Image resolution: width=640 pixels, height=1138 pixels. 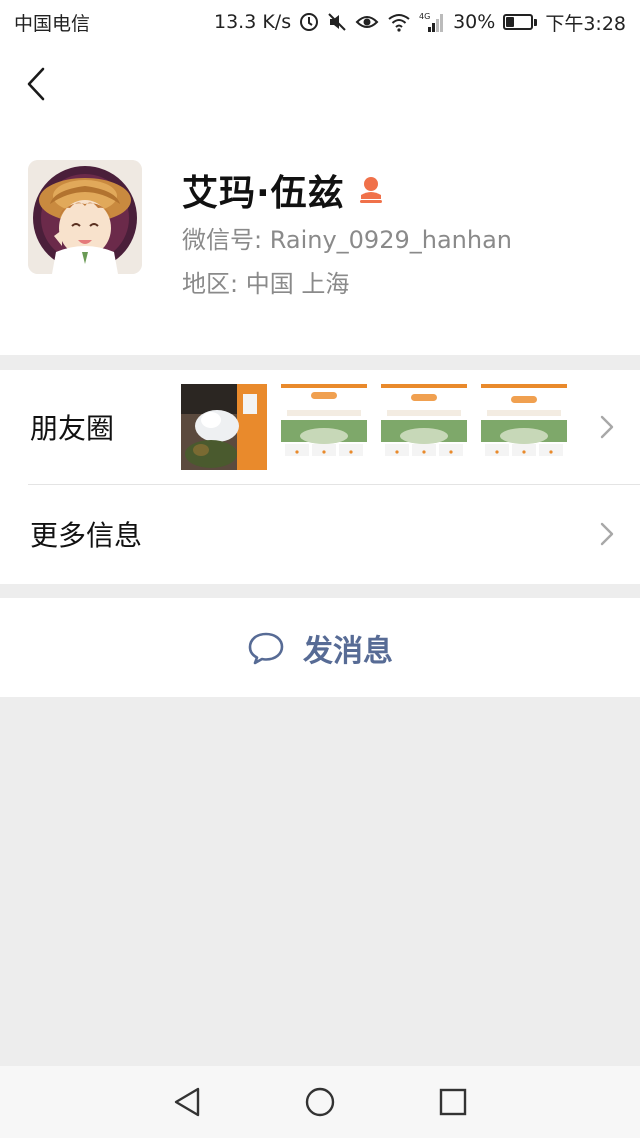 What do you see at coordinates (367, 22) in the screenshot?
I see `eye-comfort-icon` at bounding box center [367, 22].